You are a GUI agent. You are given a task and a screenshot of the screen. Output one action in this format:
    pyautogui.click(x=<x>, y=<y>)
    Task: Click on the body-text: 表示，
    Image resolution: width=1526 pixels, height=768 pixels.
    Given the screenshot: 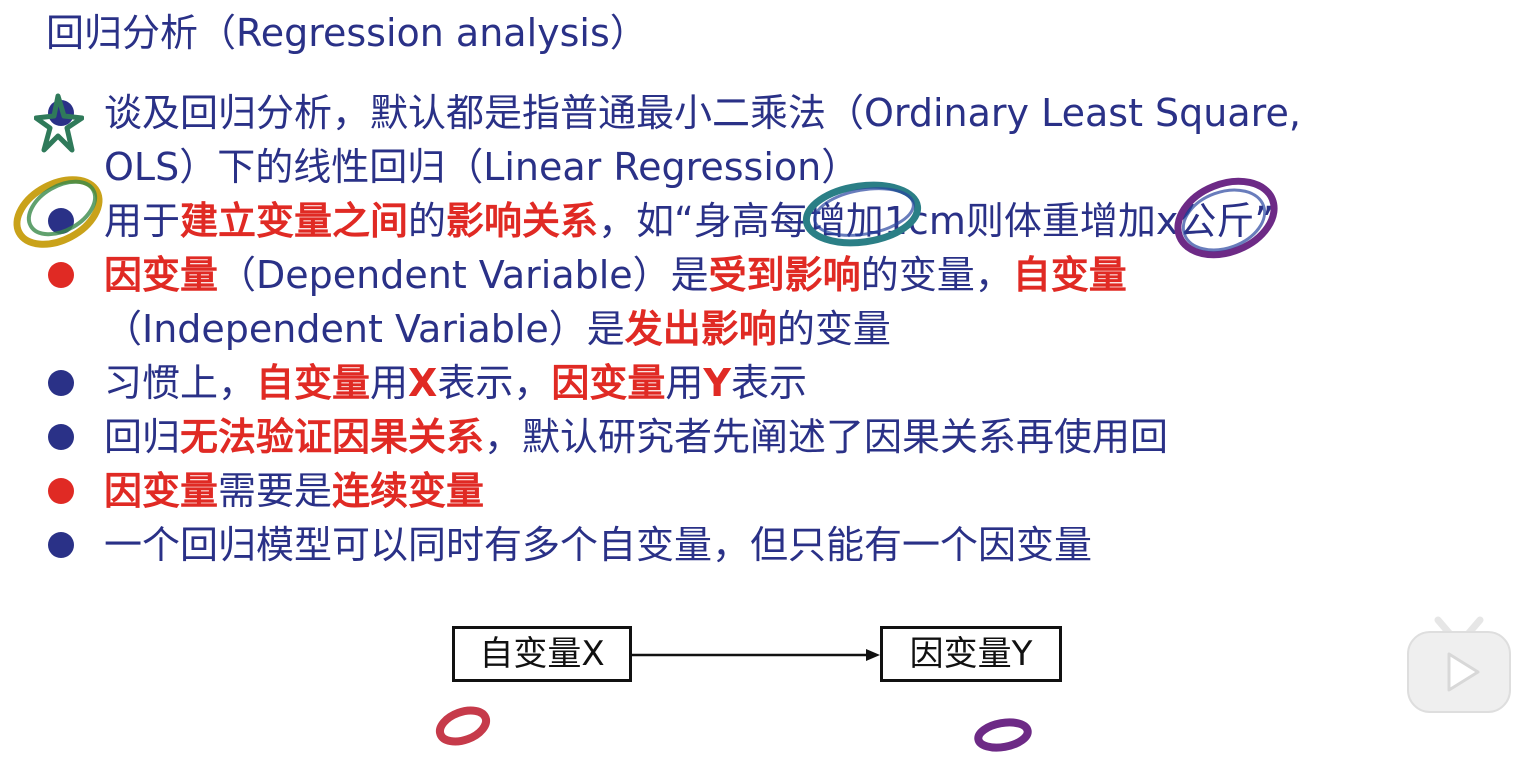 What is the action you would take?
    pyautogui.click(x=494, y=383)
    